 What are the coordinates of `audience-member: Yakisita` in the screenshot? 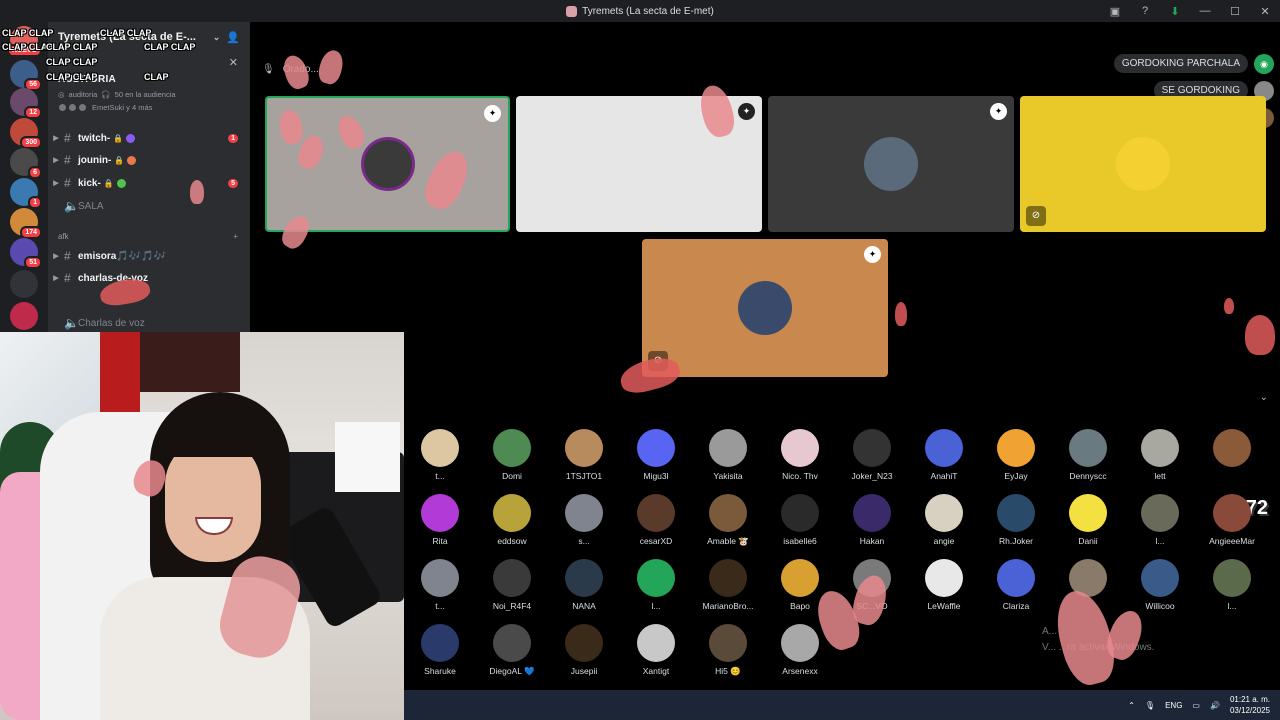 It's located at (728, 455).